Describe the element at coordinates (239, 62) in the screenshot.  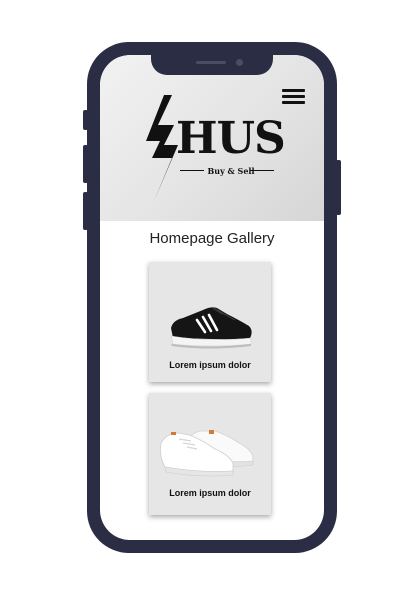
I see `front-camera` at that location.